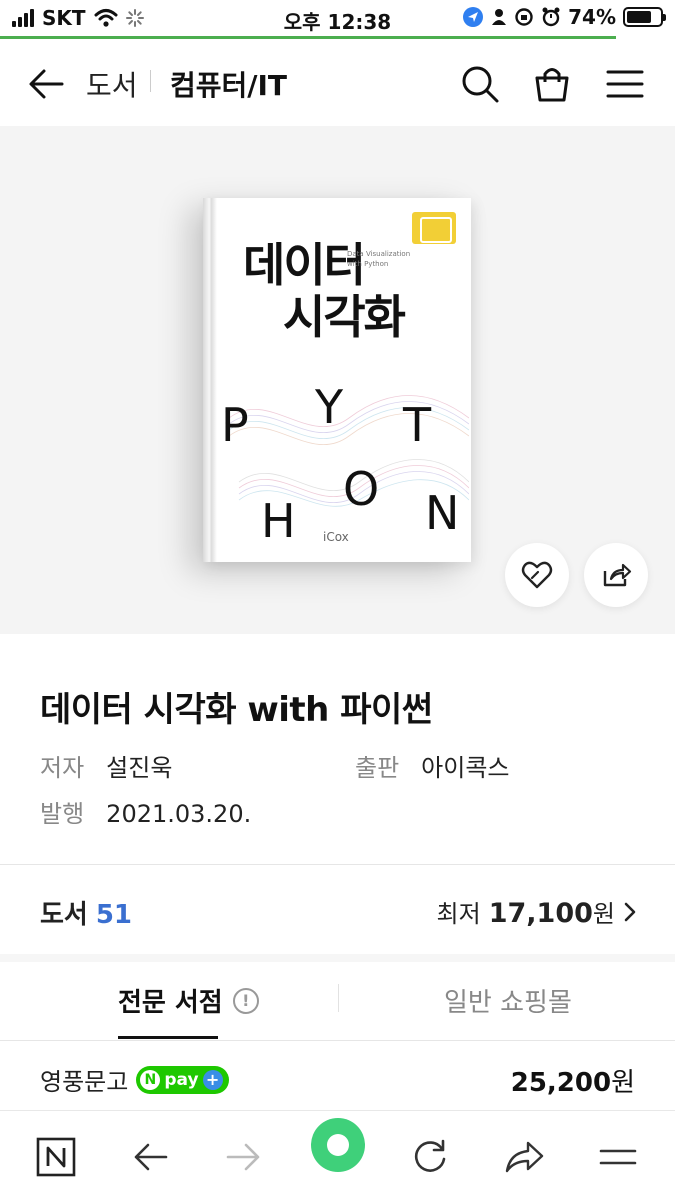 This screenshot has width=675, height=1200. What do you see at coordinates (337, 958) in the screenshot?
I see `section-gap` at bounding box center [337, 958].